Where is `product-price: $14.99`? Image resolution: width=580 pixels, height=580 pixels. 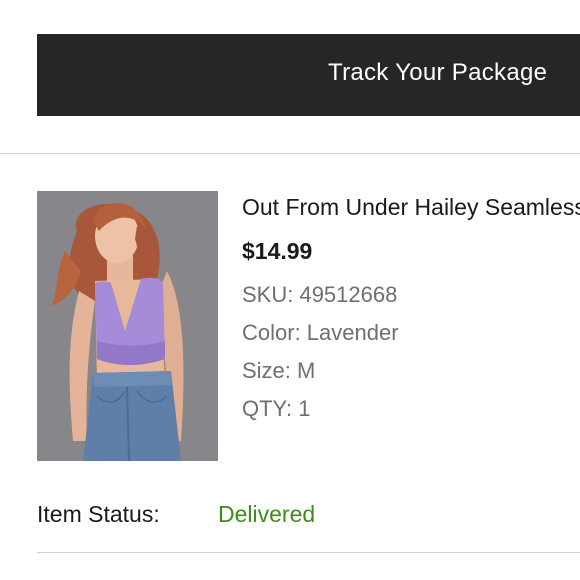
product-price: $14.99 is located at coordinates (277, 251).